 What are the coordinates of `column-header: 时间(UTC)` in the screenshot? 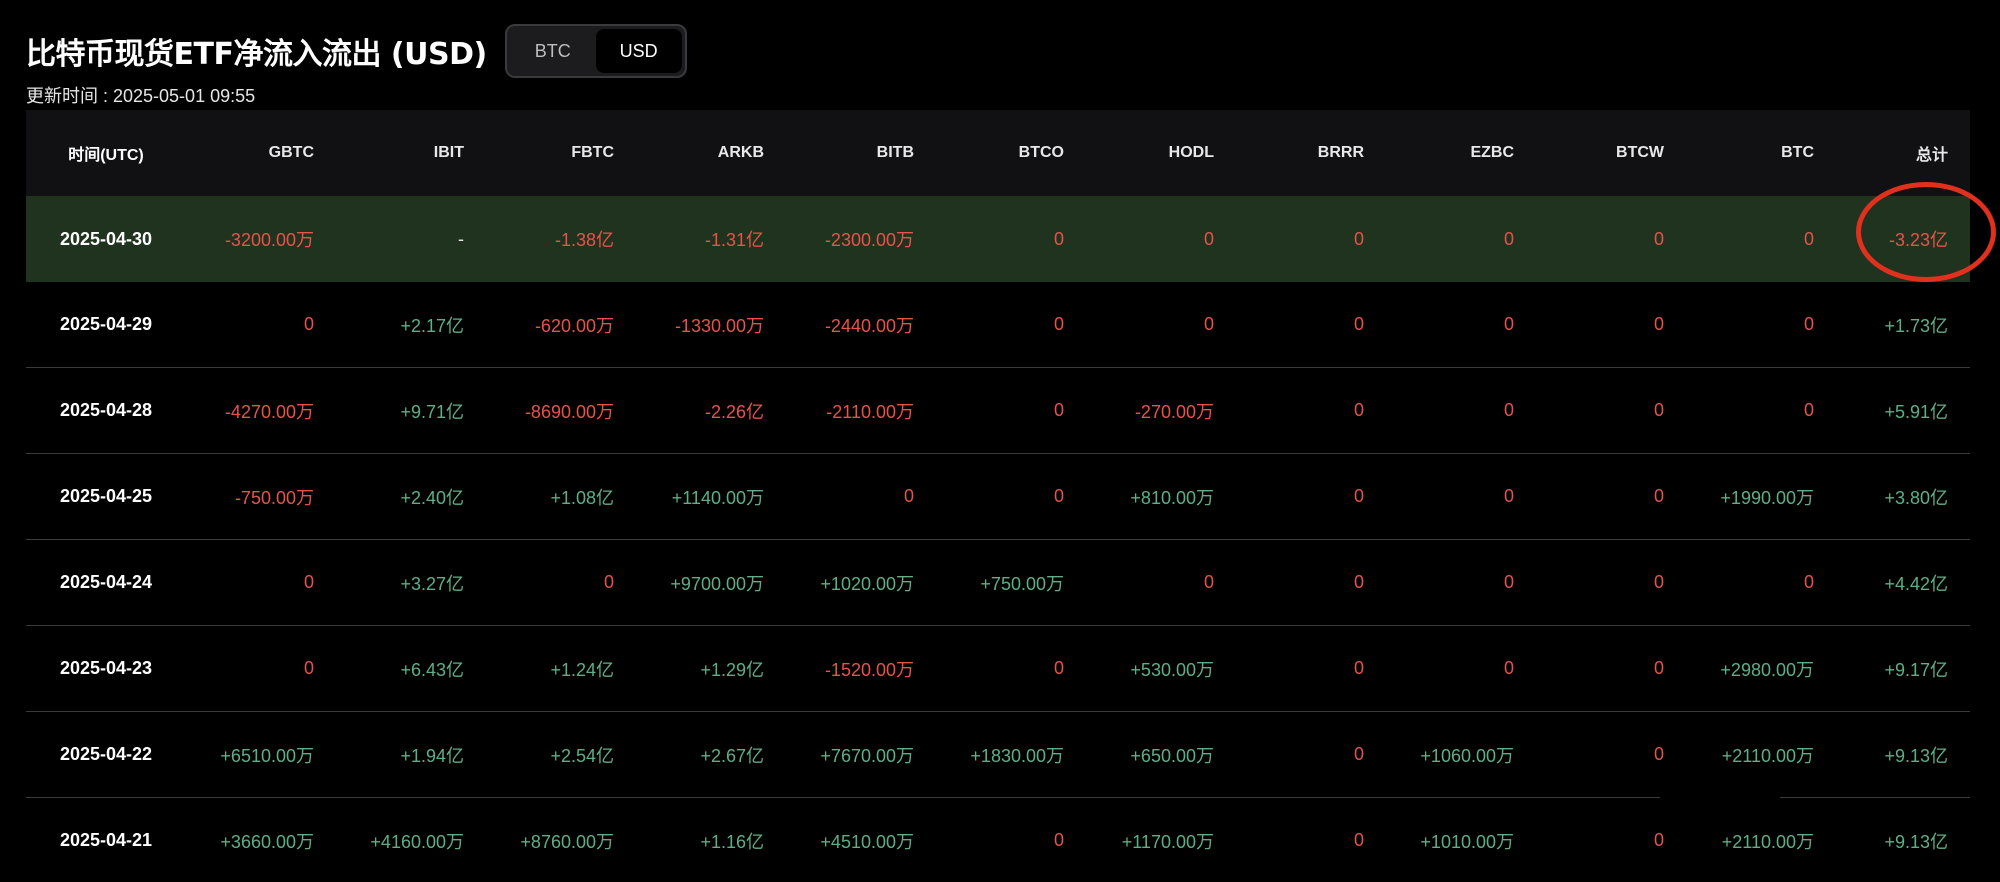 It's located at (106, 155).